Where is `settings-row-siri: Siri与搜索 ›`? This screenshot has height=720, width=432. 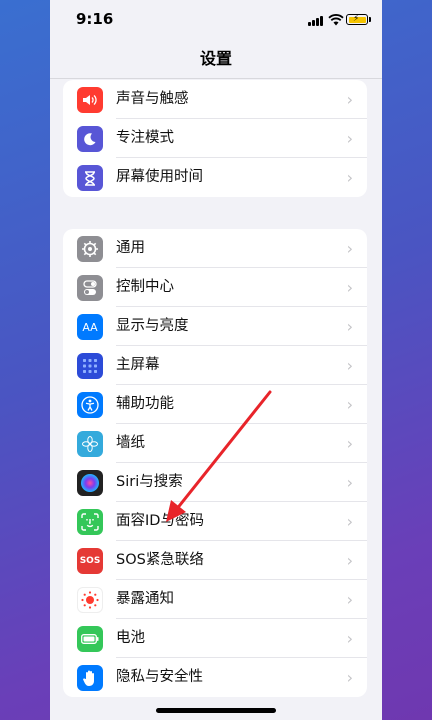 settings-row-siri: Siri与搜索 › is located at coordinates (215, 482).